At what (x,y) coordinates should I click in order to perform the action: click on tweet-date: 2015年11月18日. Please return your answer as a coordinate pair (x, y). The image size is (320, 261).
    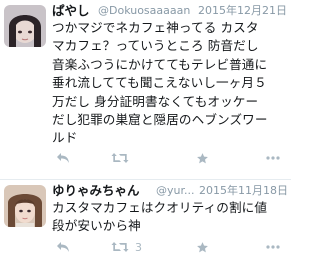
    Looking at the image, I should click on (243, 191).